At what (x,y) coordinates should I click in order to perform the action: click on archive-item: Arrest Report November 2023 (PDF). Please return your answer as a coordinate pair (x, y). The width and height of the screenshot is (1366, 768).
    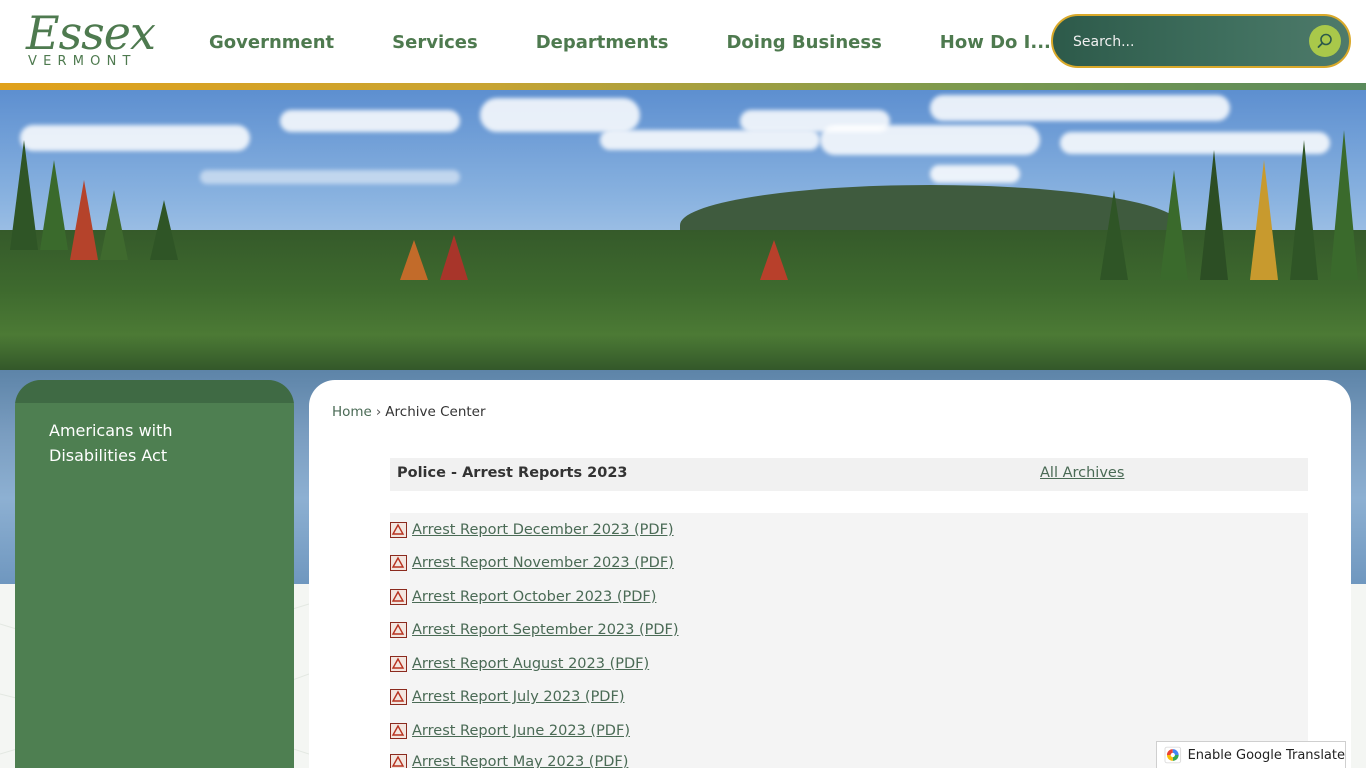
    Looking at the image, I should click on (532, 563).